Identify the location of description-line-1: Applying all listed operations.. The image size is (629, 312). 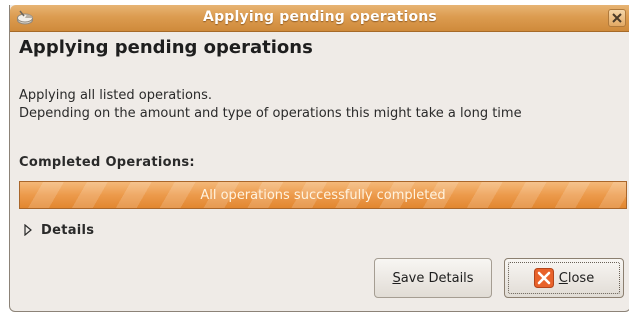
(116, 95).